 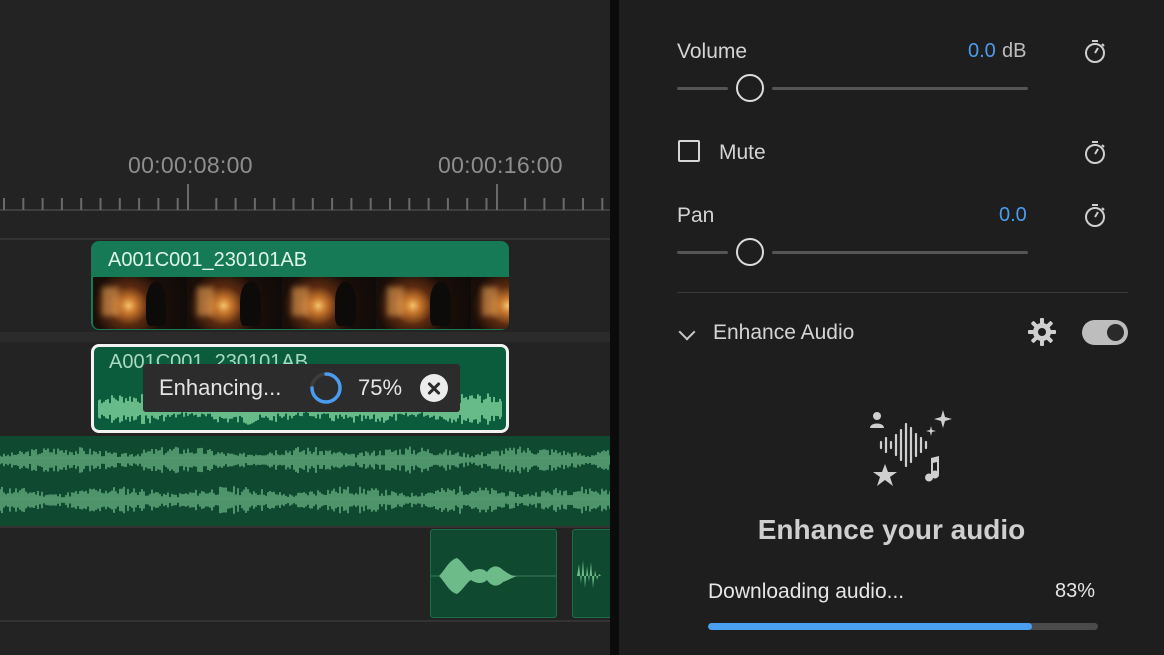 What do you see at coordinates (434, 388) in the screenshot?
I see `close-icon` at bounding box center [434, 388].